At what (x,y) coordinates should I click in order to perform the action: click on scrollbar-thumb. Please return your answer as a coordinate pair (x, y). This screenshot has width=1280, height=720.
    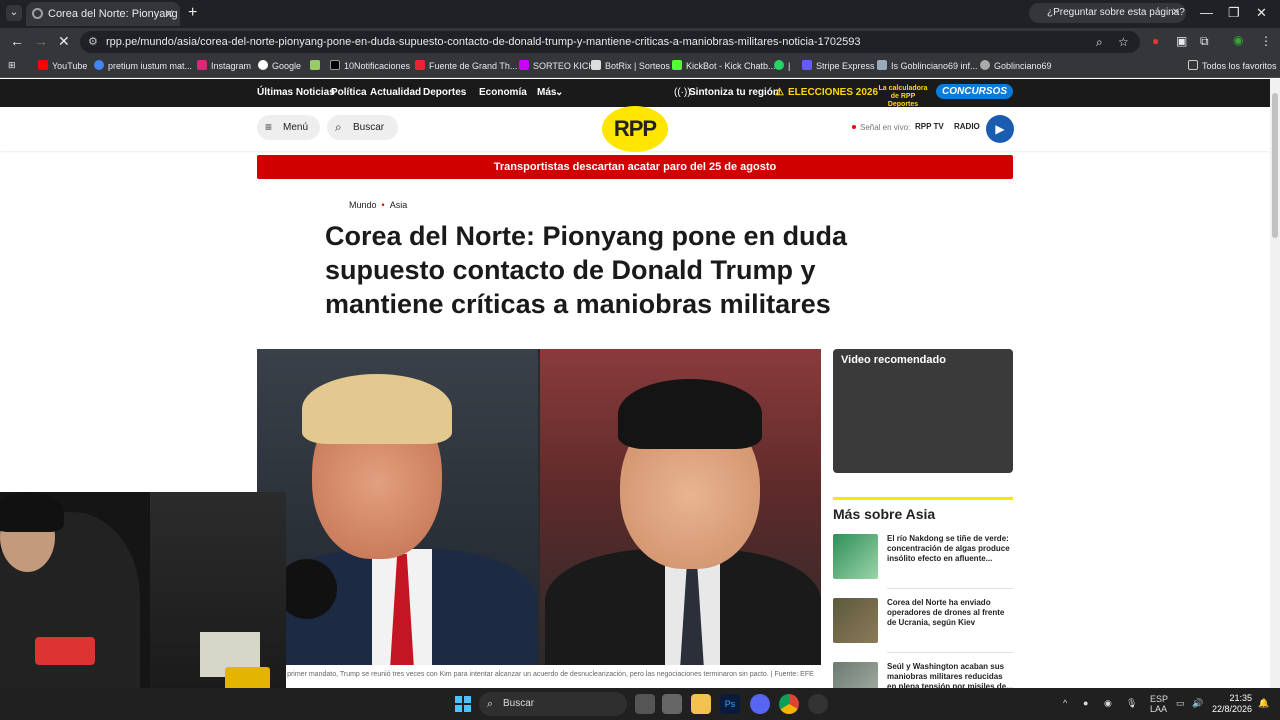
    Looking at the image, I should click on (1275, 165).